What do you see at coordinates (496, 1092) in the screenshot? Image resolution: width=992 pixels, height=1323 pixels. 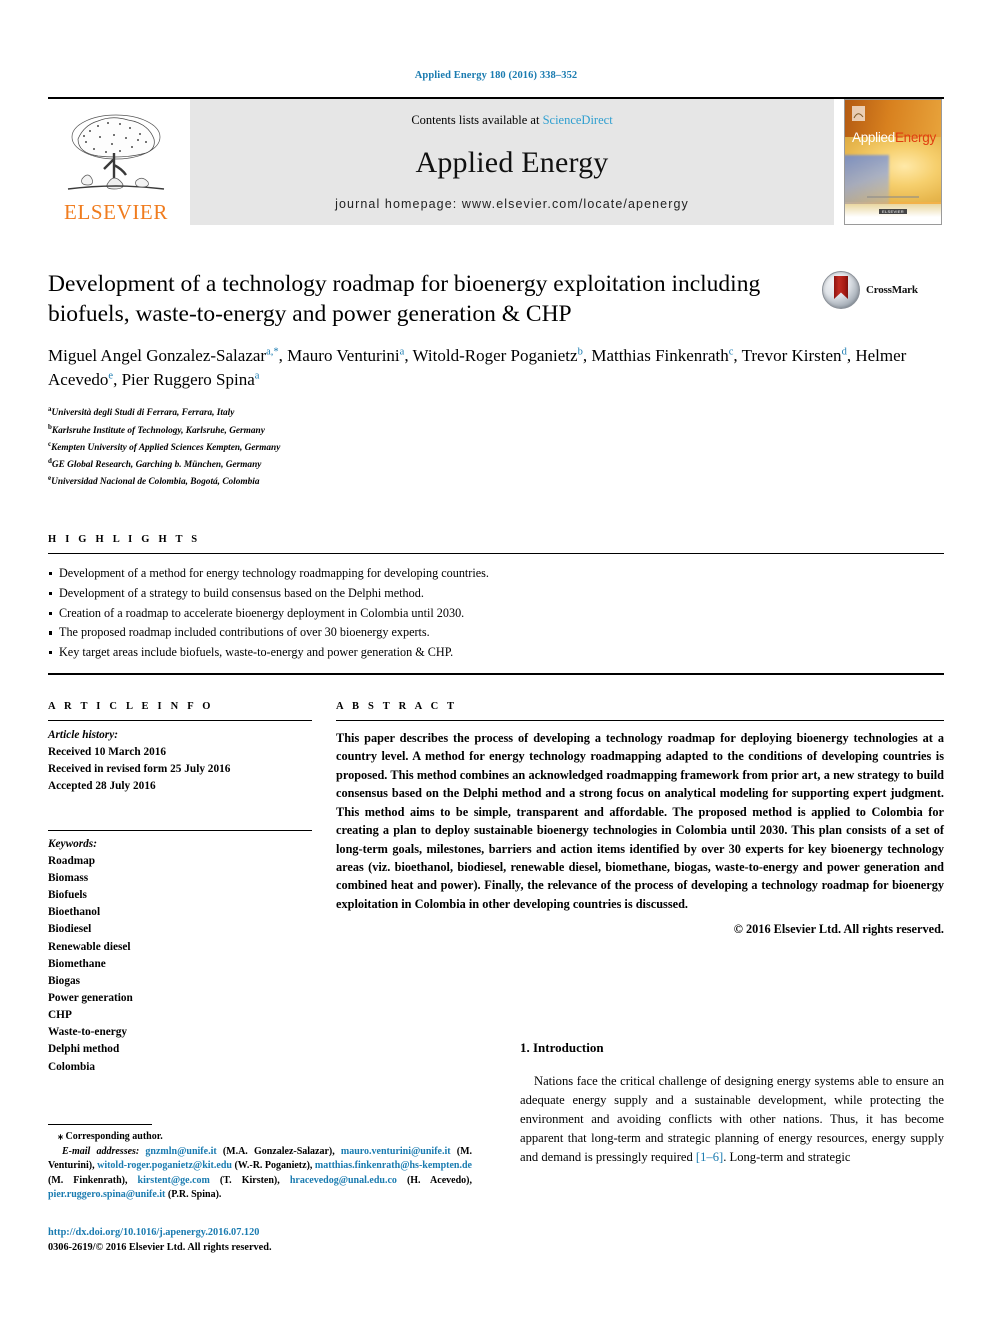 I see `body-column-gap` at bounding box center [496, 1092].